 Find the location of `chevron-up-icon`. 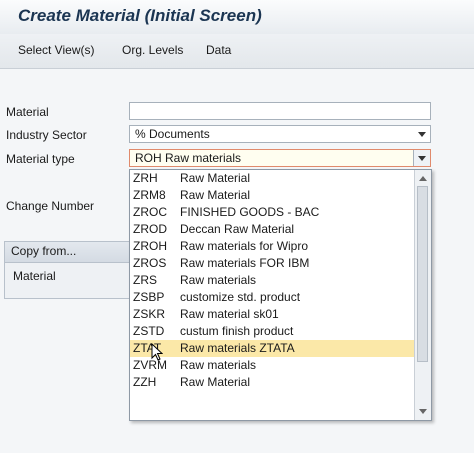

chevron-up-icon is located at coordinates (422, 178).